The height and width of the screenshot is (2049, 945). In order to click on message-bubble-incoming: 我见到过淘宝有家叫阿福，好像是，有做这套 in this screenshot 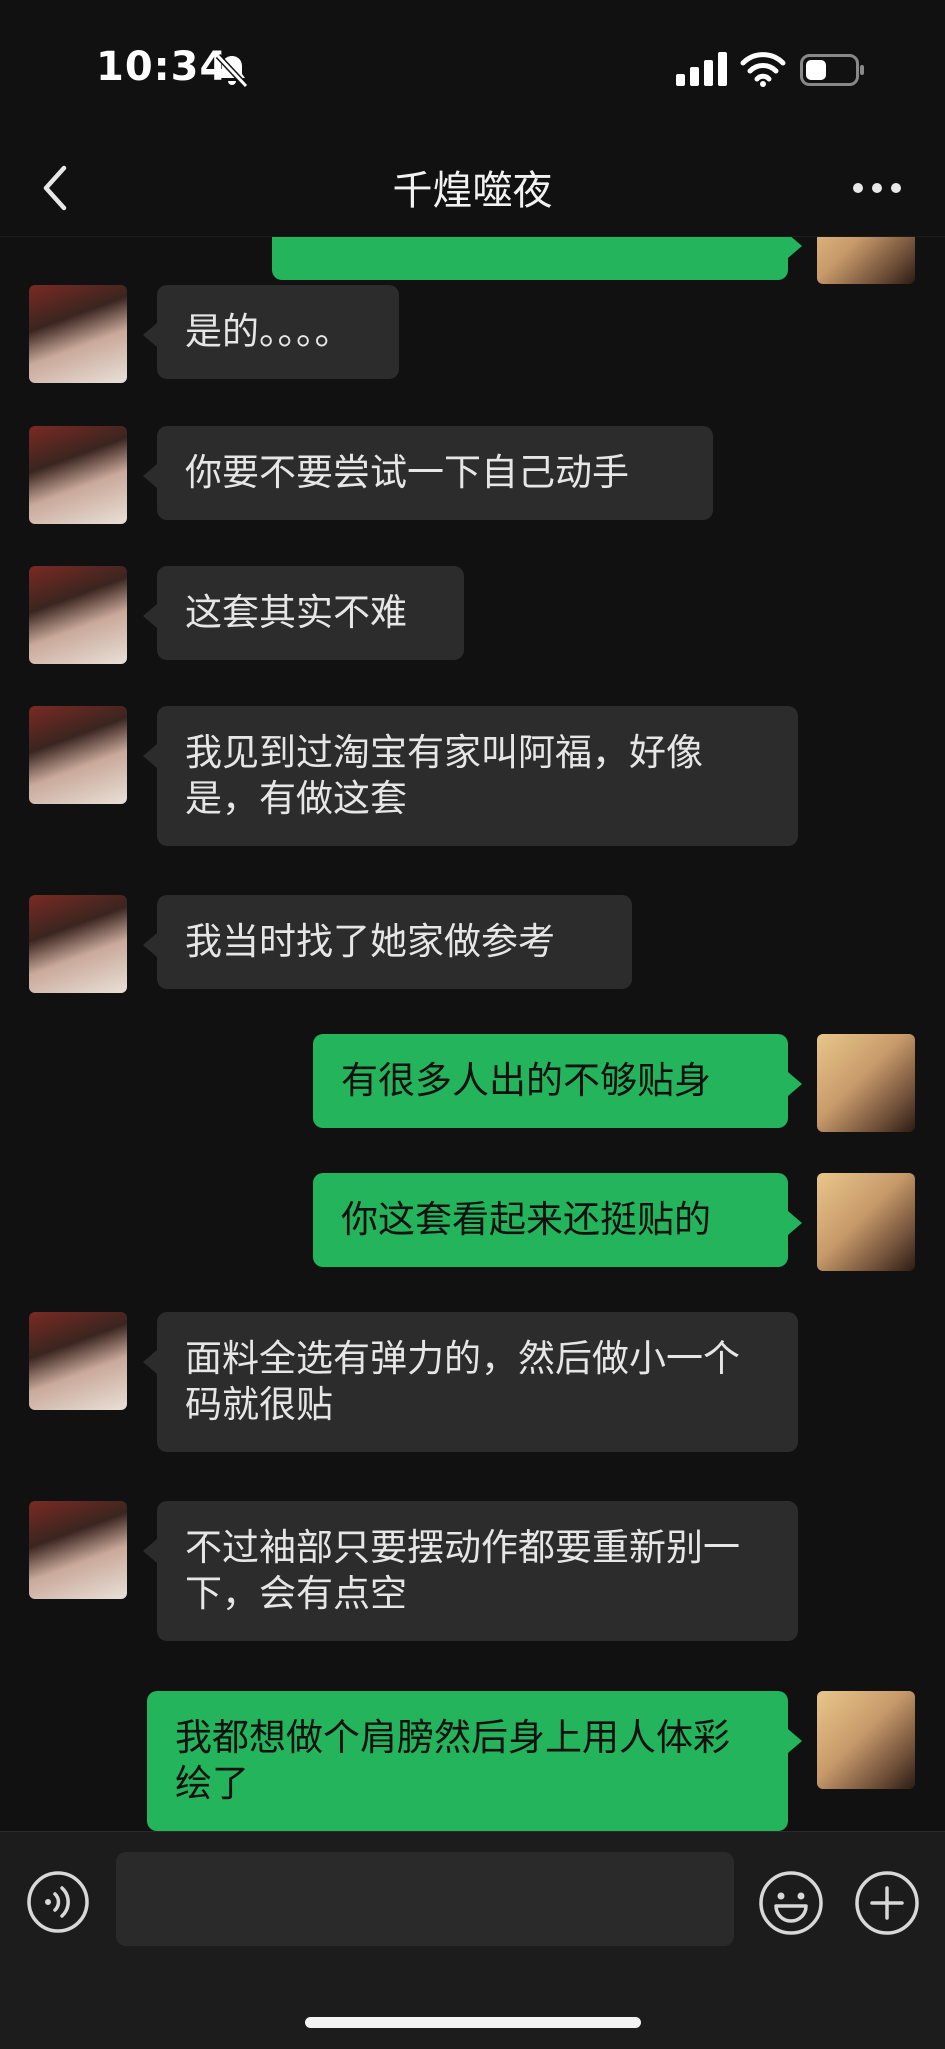, I will do `click(470, 776)`.